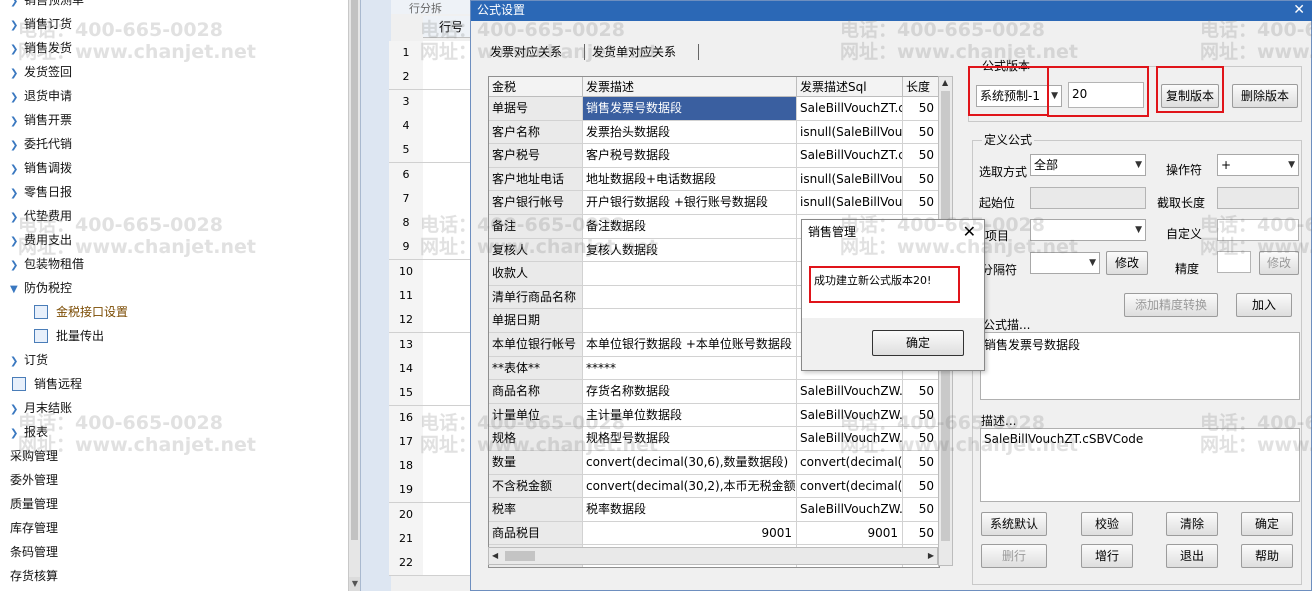 The height and width of the screenshot is (591, 1312). Describe the element at coordinates (931, 555) in the screenshot. I see `scroll-right-arrow: ▶` at that location.